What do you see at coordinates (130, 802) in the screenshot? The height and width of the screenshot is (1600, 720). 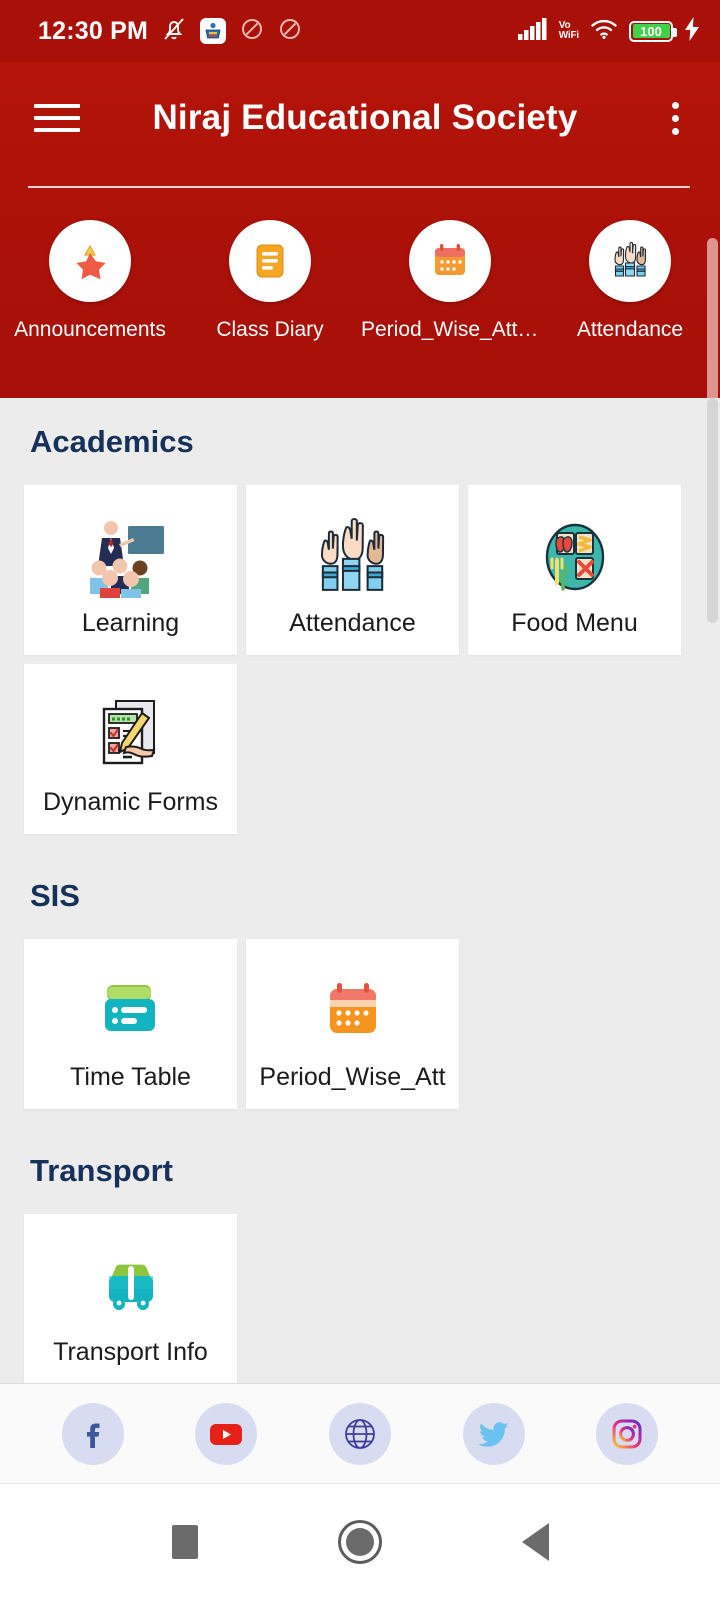 I see `card-label: Dynamic Forms` at bounding box center [130, 802].